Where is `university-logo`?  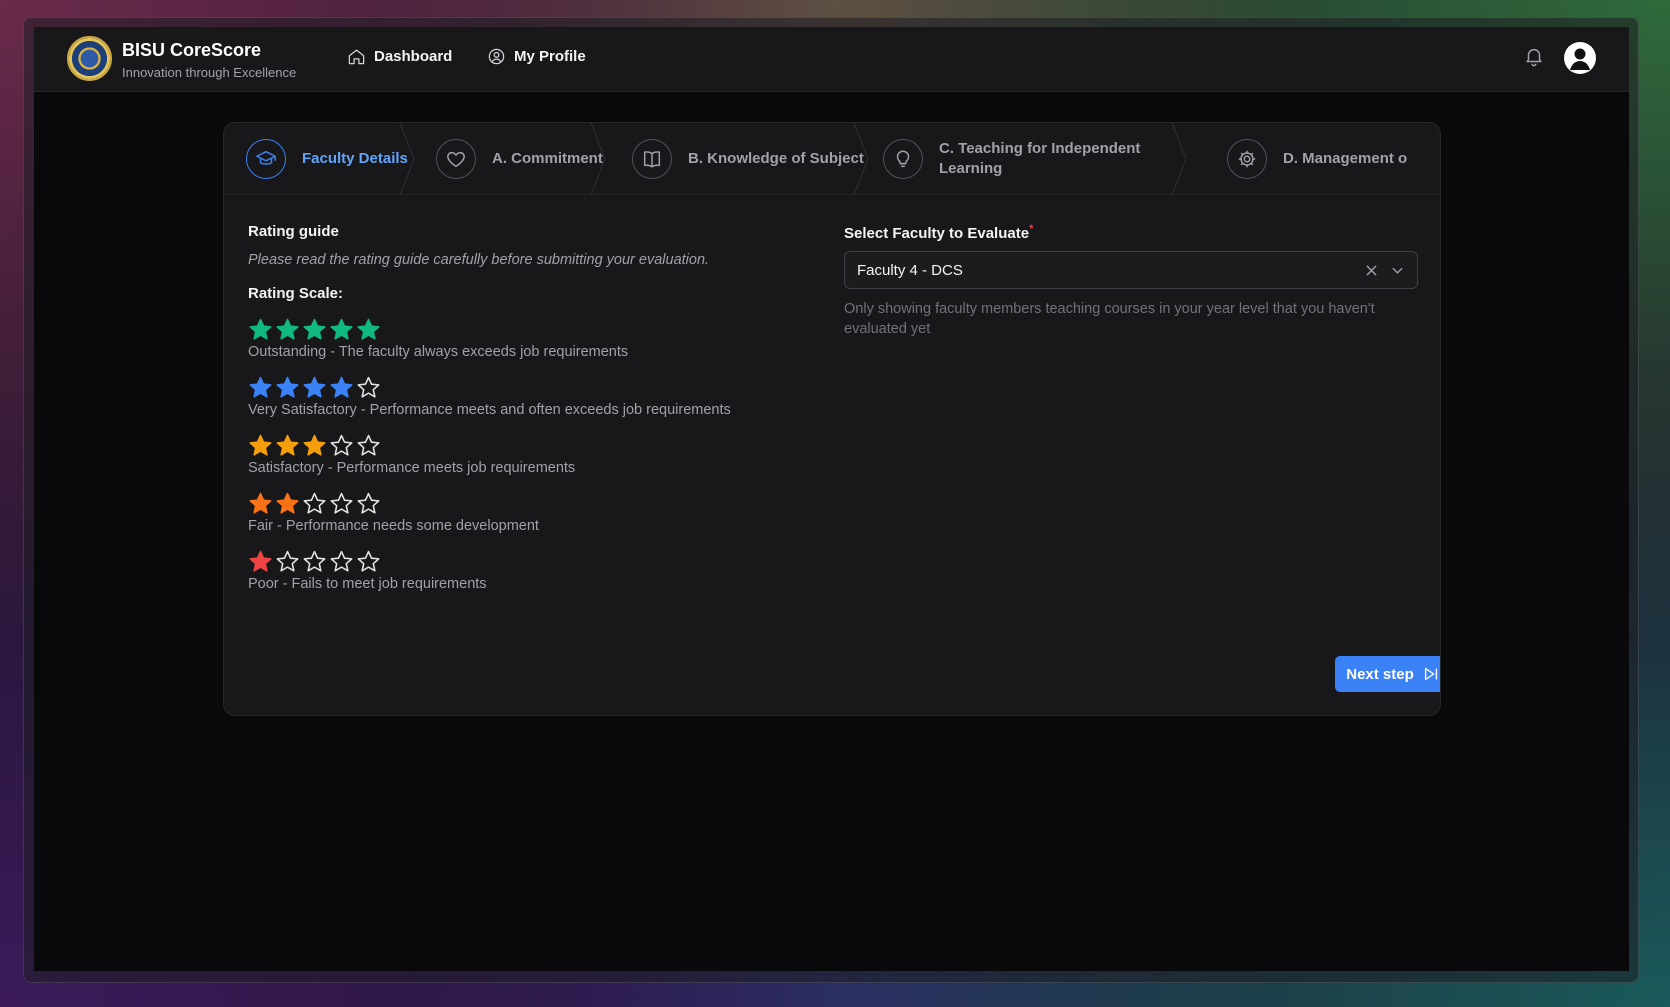 university-logo is located at coordinates (89, 58).